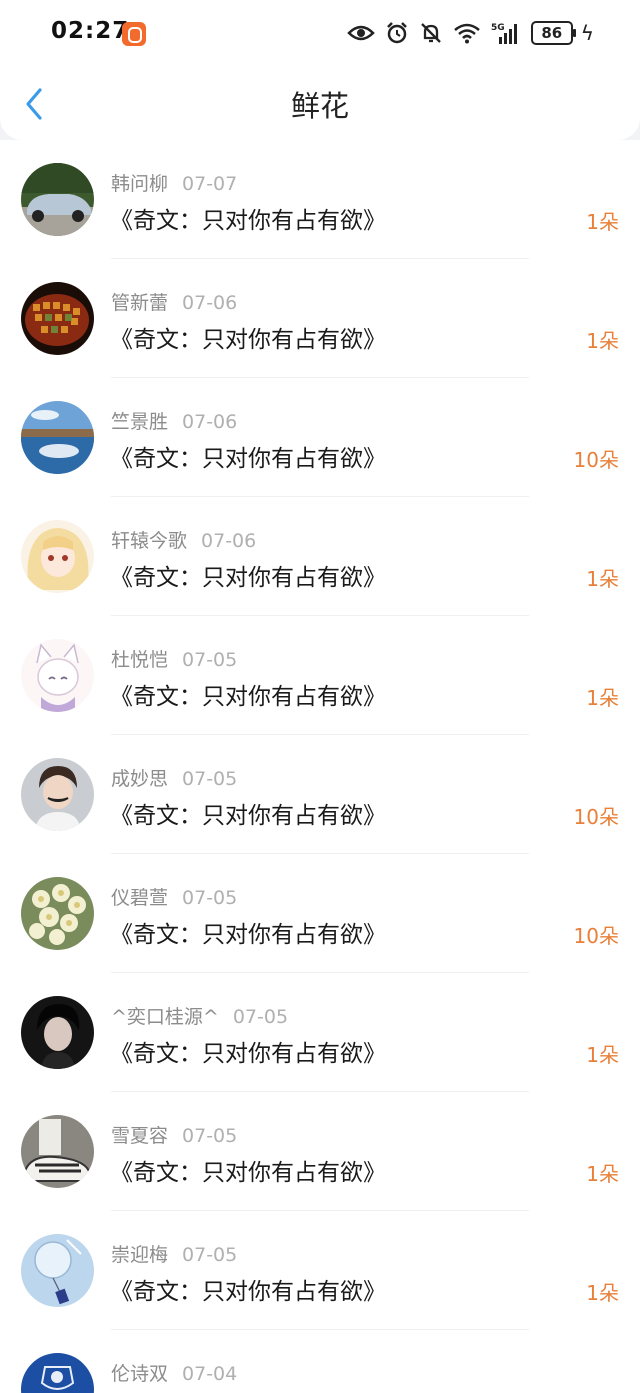  I want to click on user-info: 韩问柳 07-07, so click(174, 182).